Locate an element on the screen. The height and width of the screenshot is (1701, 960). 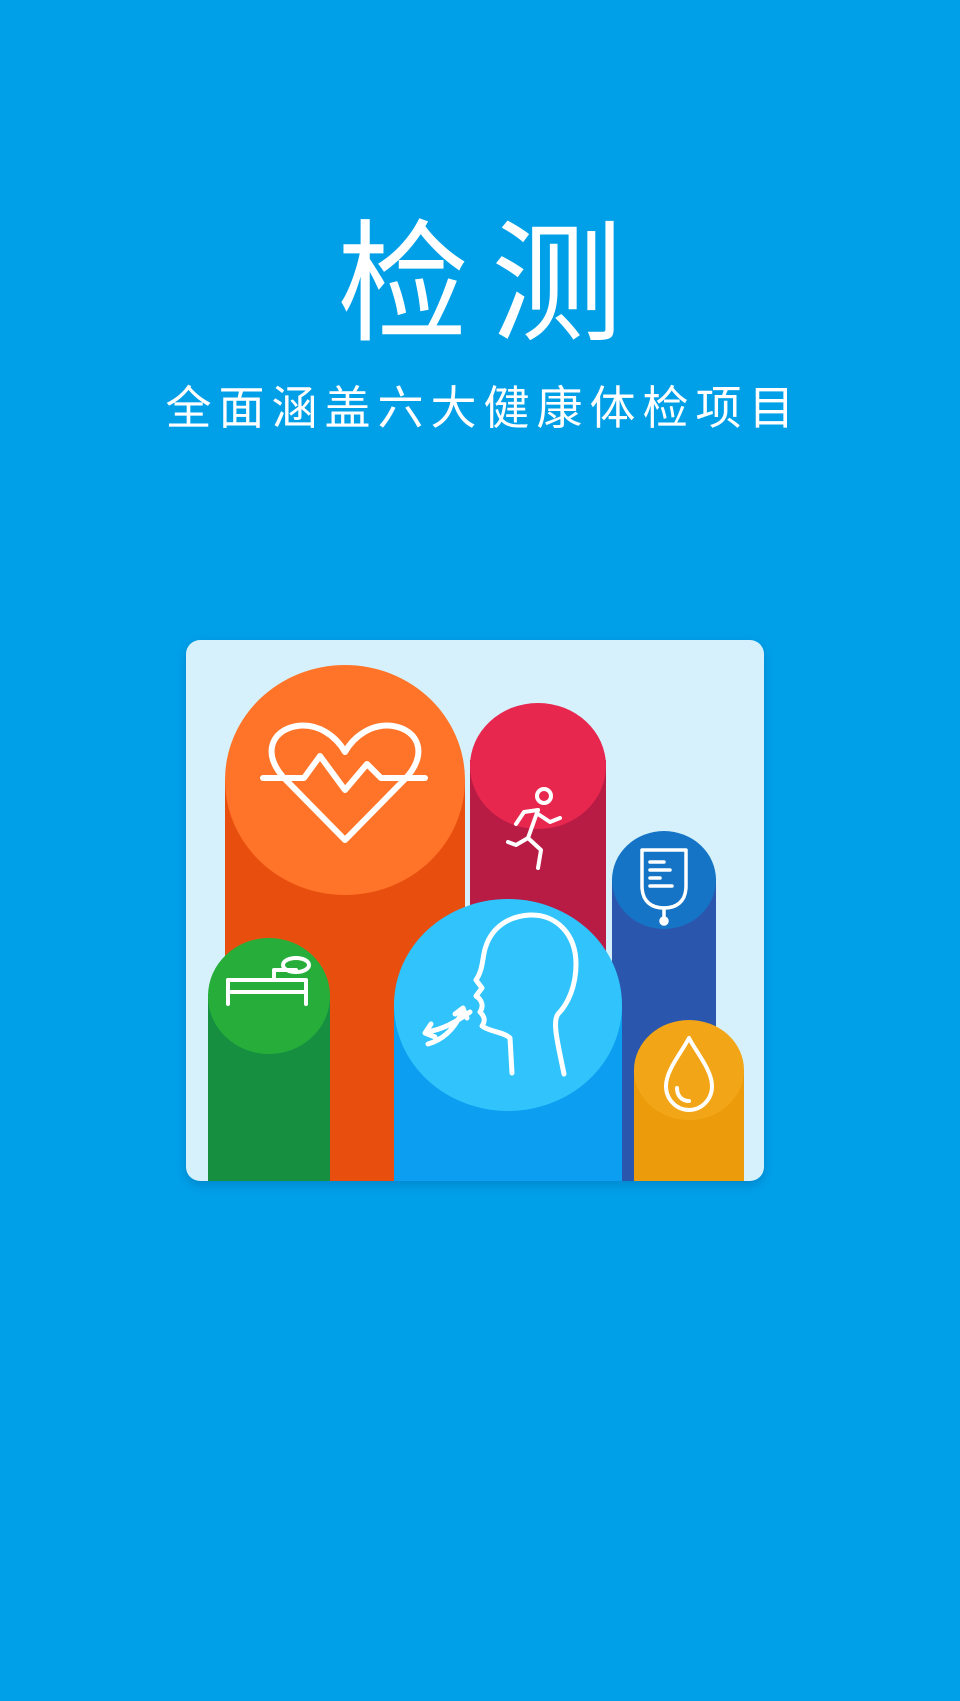
sleep-pillar is located at coordinates (269, 1059).